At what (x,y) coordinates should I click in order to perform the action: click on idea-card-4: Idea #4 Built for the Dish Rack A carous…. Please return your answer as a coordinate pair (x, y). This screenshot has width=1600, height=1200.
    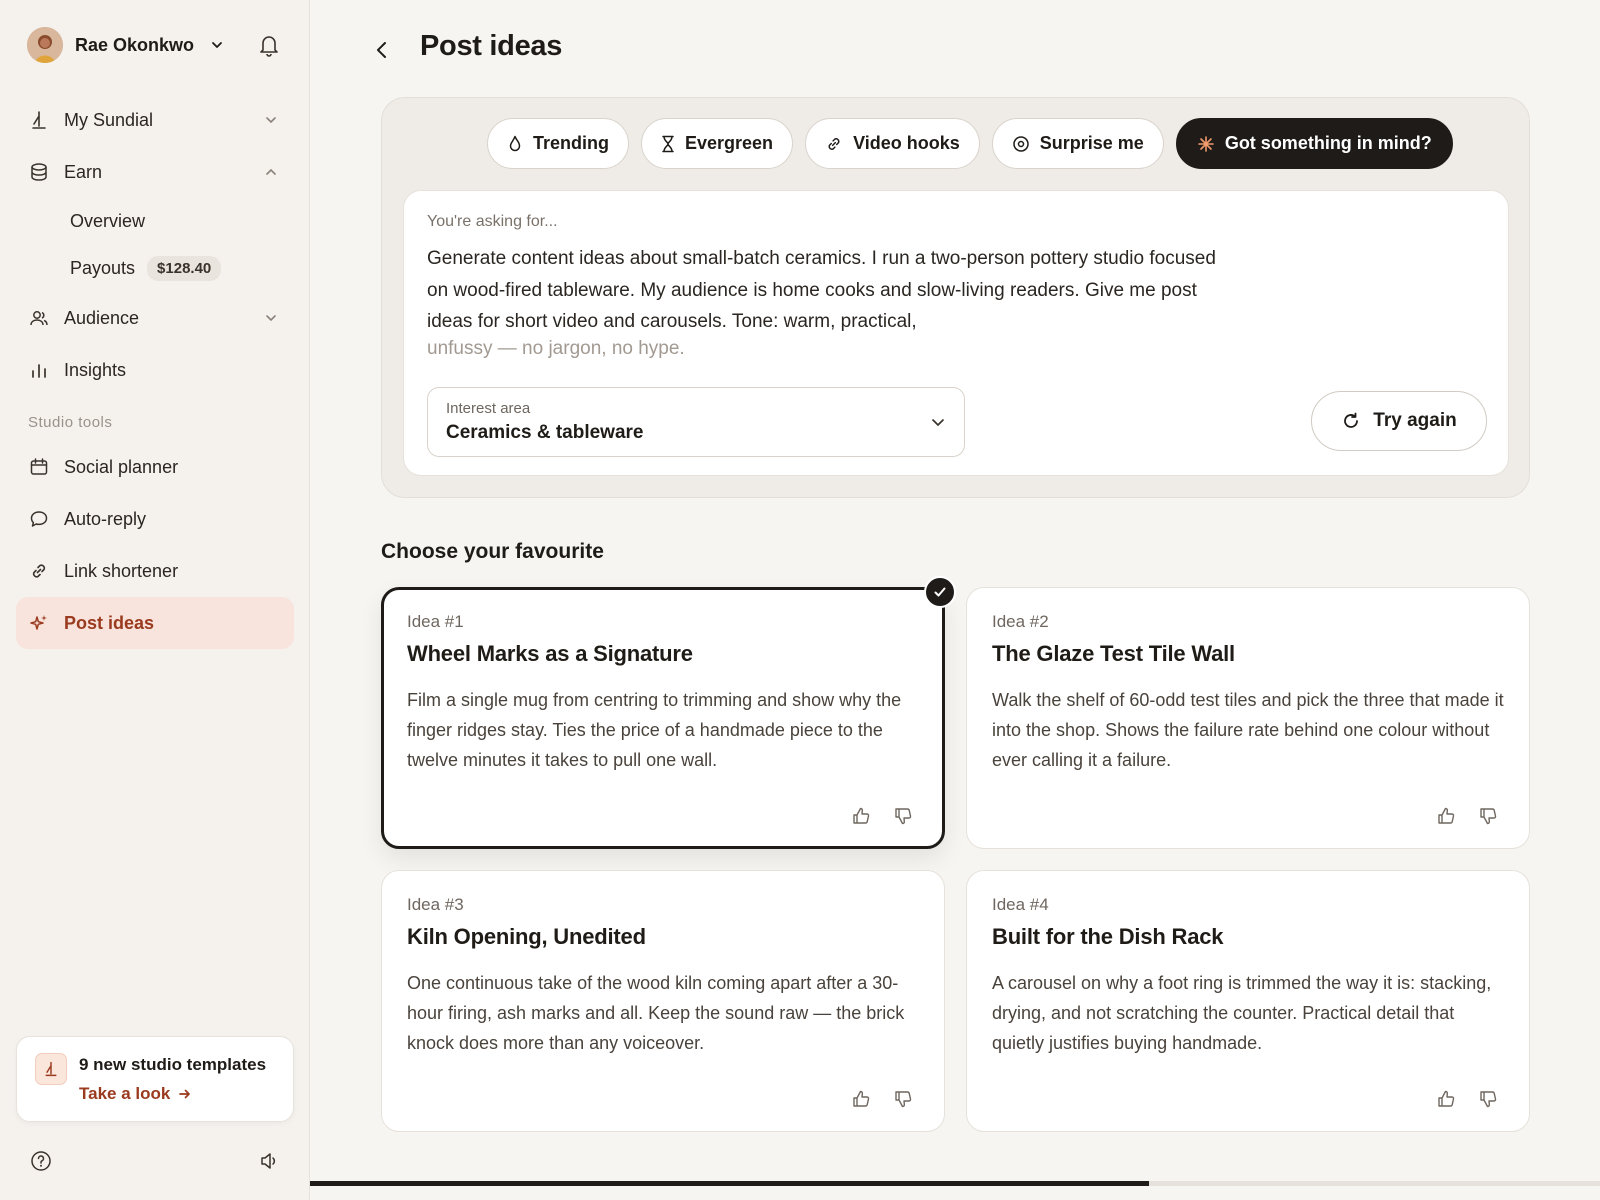
    Looking at the image, I should click on (1248, 1001).